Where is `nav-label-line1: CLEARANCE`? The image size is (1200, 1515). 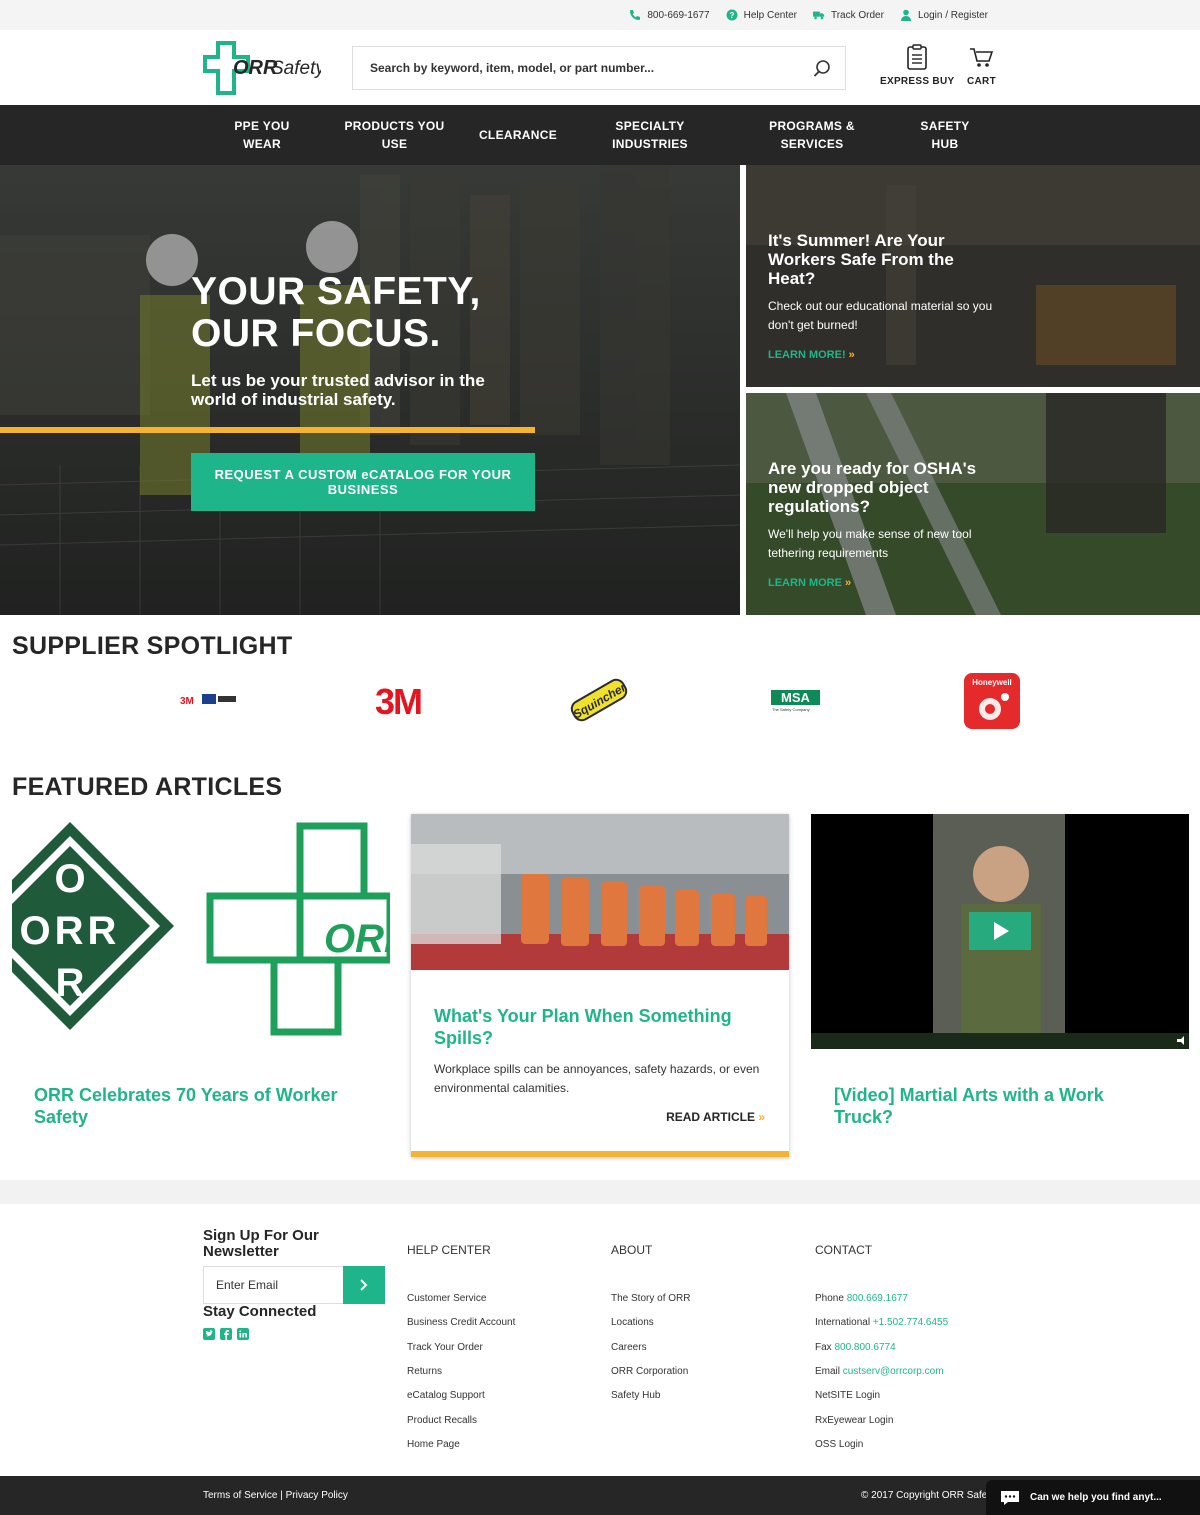 nav-label-line1: CLEARANCE is located at coordinates (518, 135).